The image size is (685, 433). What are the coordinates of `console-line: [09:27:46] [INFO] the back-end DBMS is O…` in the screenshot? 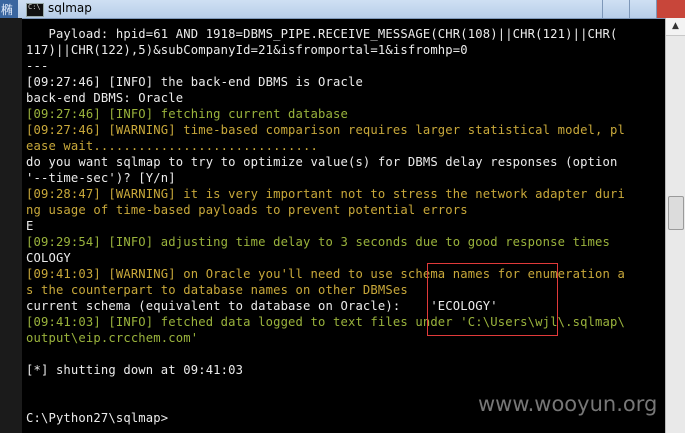 It's located at (194, 82).